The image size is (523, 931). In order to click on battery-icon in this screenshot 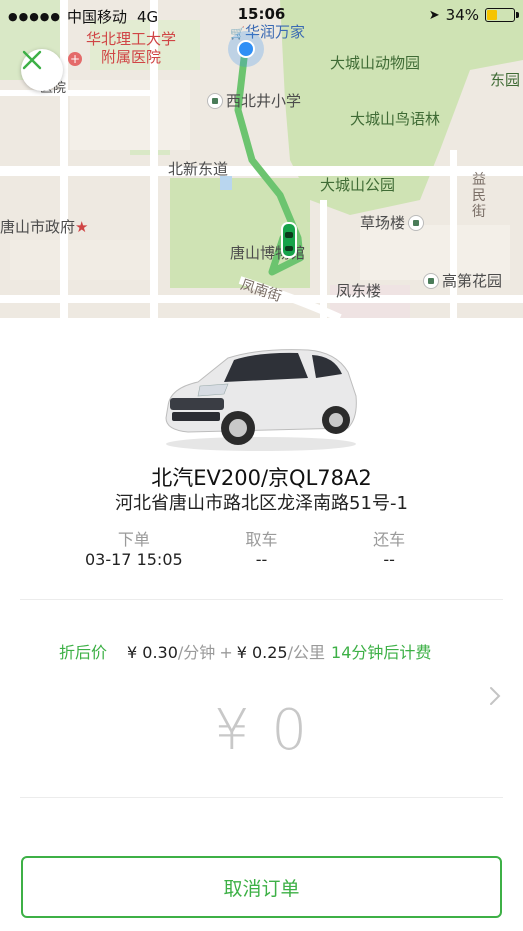, I will do `click(502, 15)`.